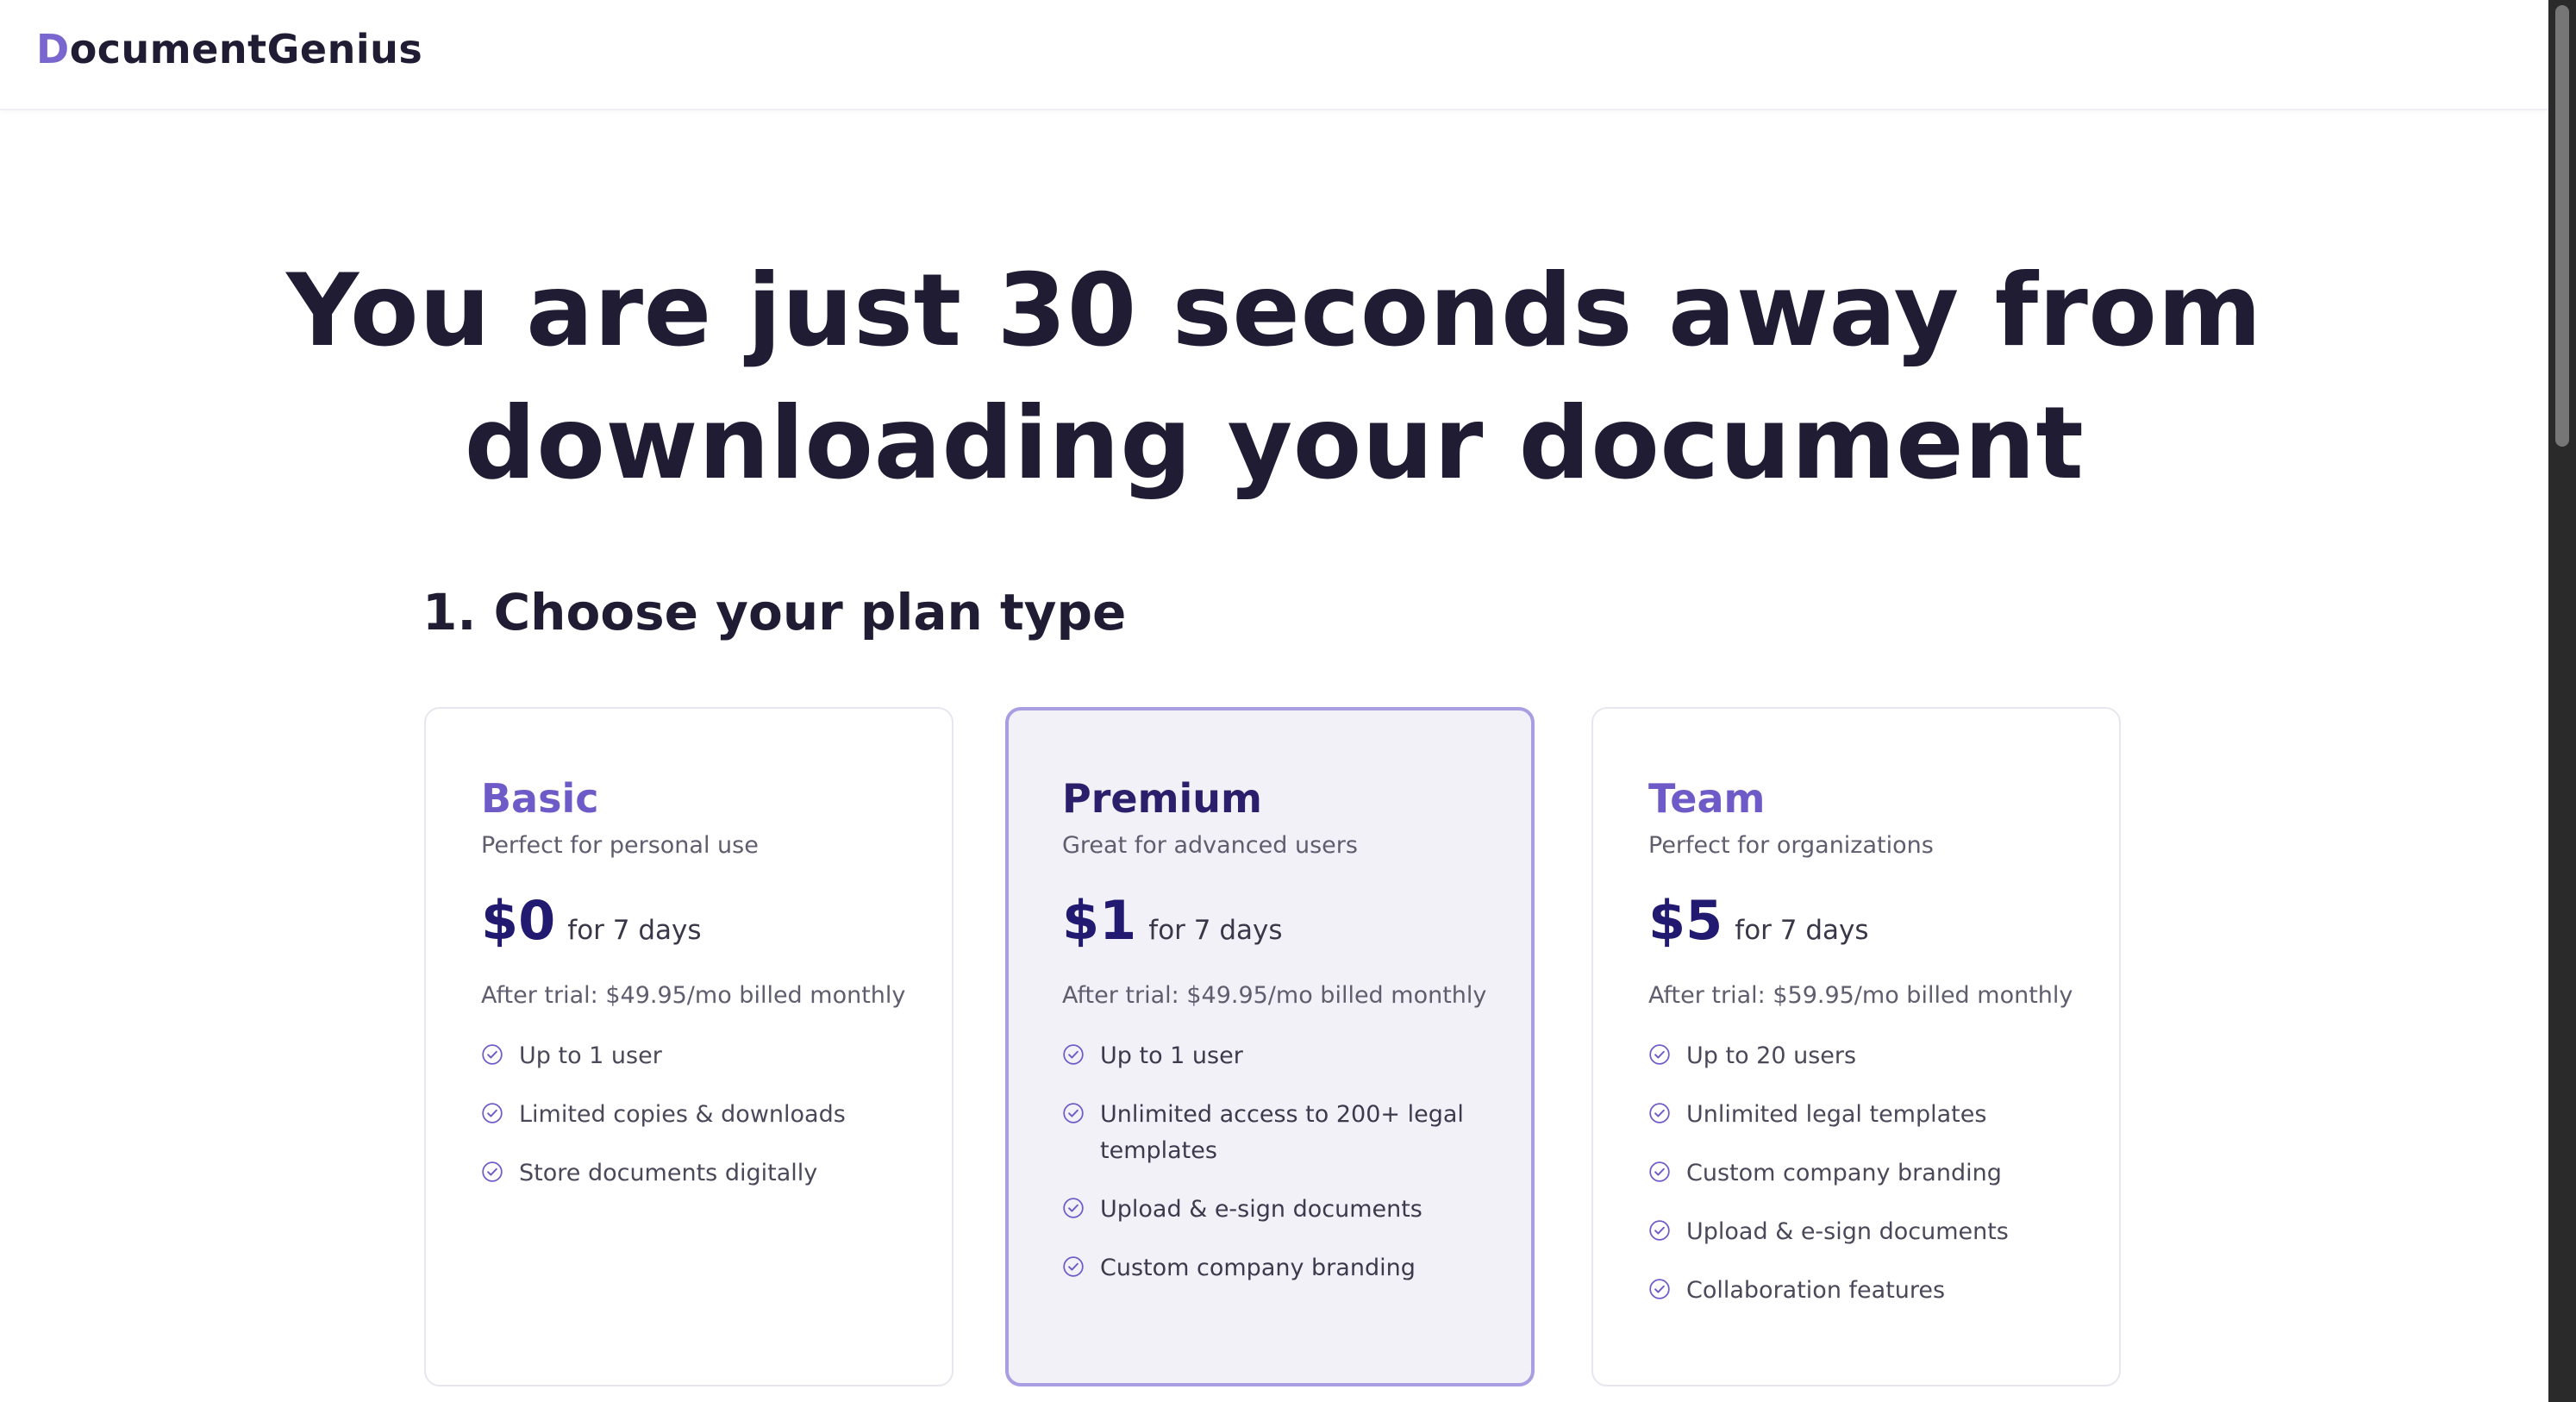 The image size is (2576, 1402). Describe the element at coordinates (668, 1173) in the screenshot. I see `feature-text: Store documents digitally` at that location.